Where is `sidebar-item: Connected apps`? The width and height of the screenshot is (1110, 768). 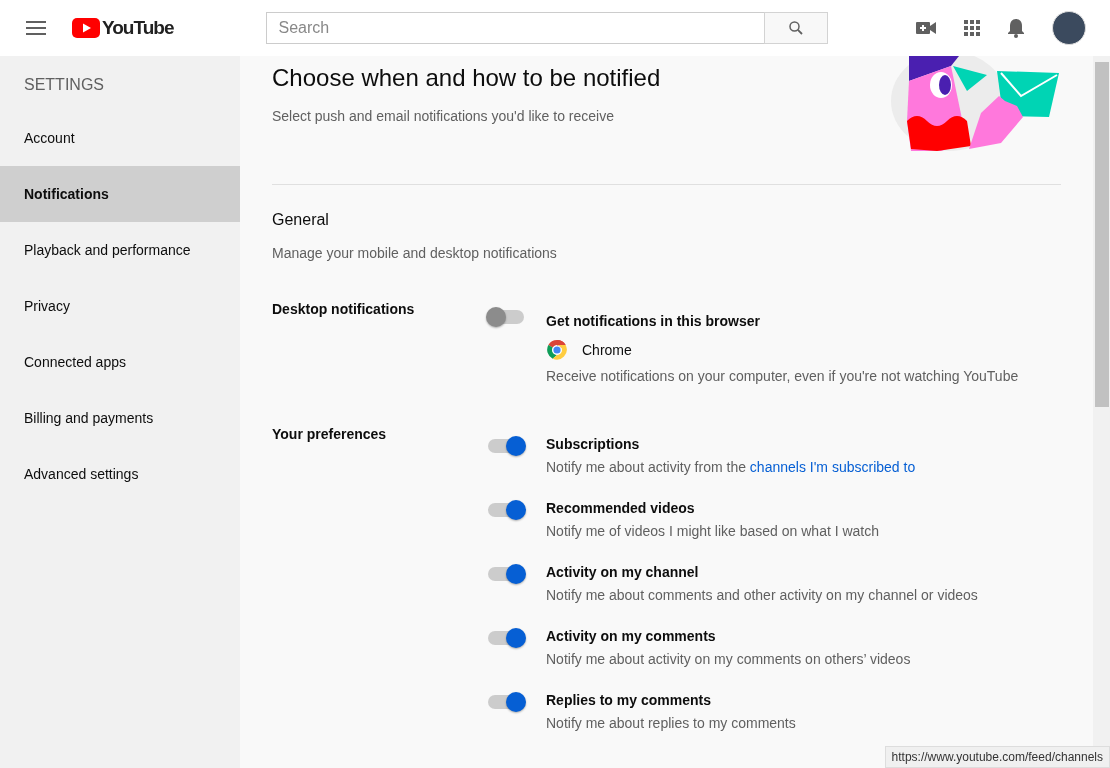 sidebar-item: Connected apps is located at coordinates (120, 362).